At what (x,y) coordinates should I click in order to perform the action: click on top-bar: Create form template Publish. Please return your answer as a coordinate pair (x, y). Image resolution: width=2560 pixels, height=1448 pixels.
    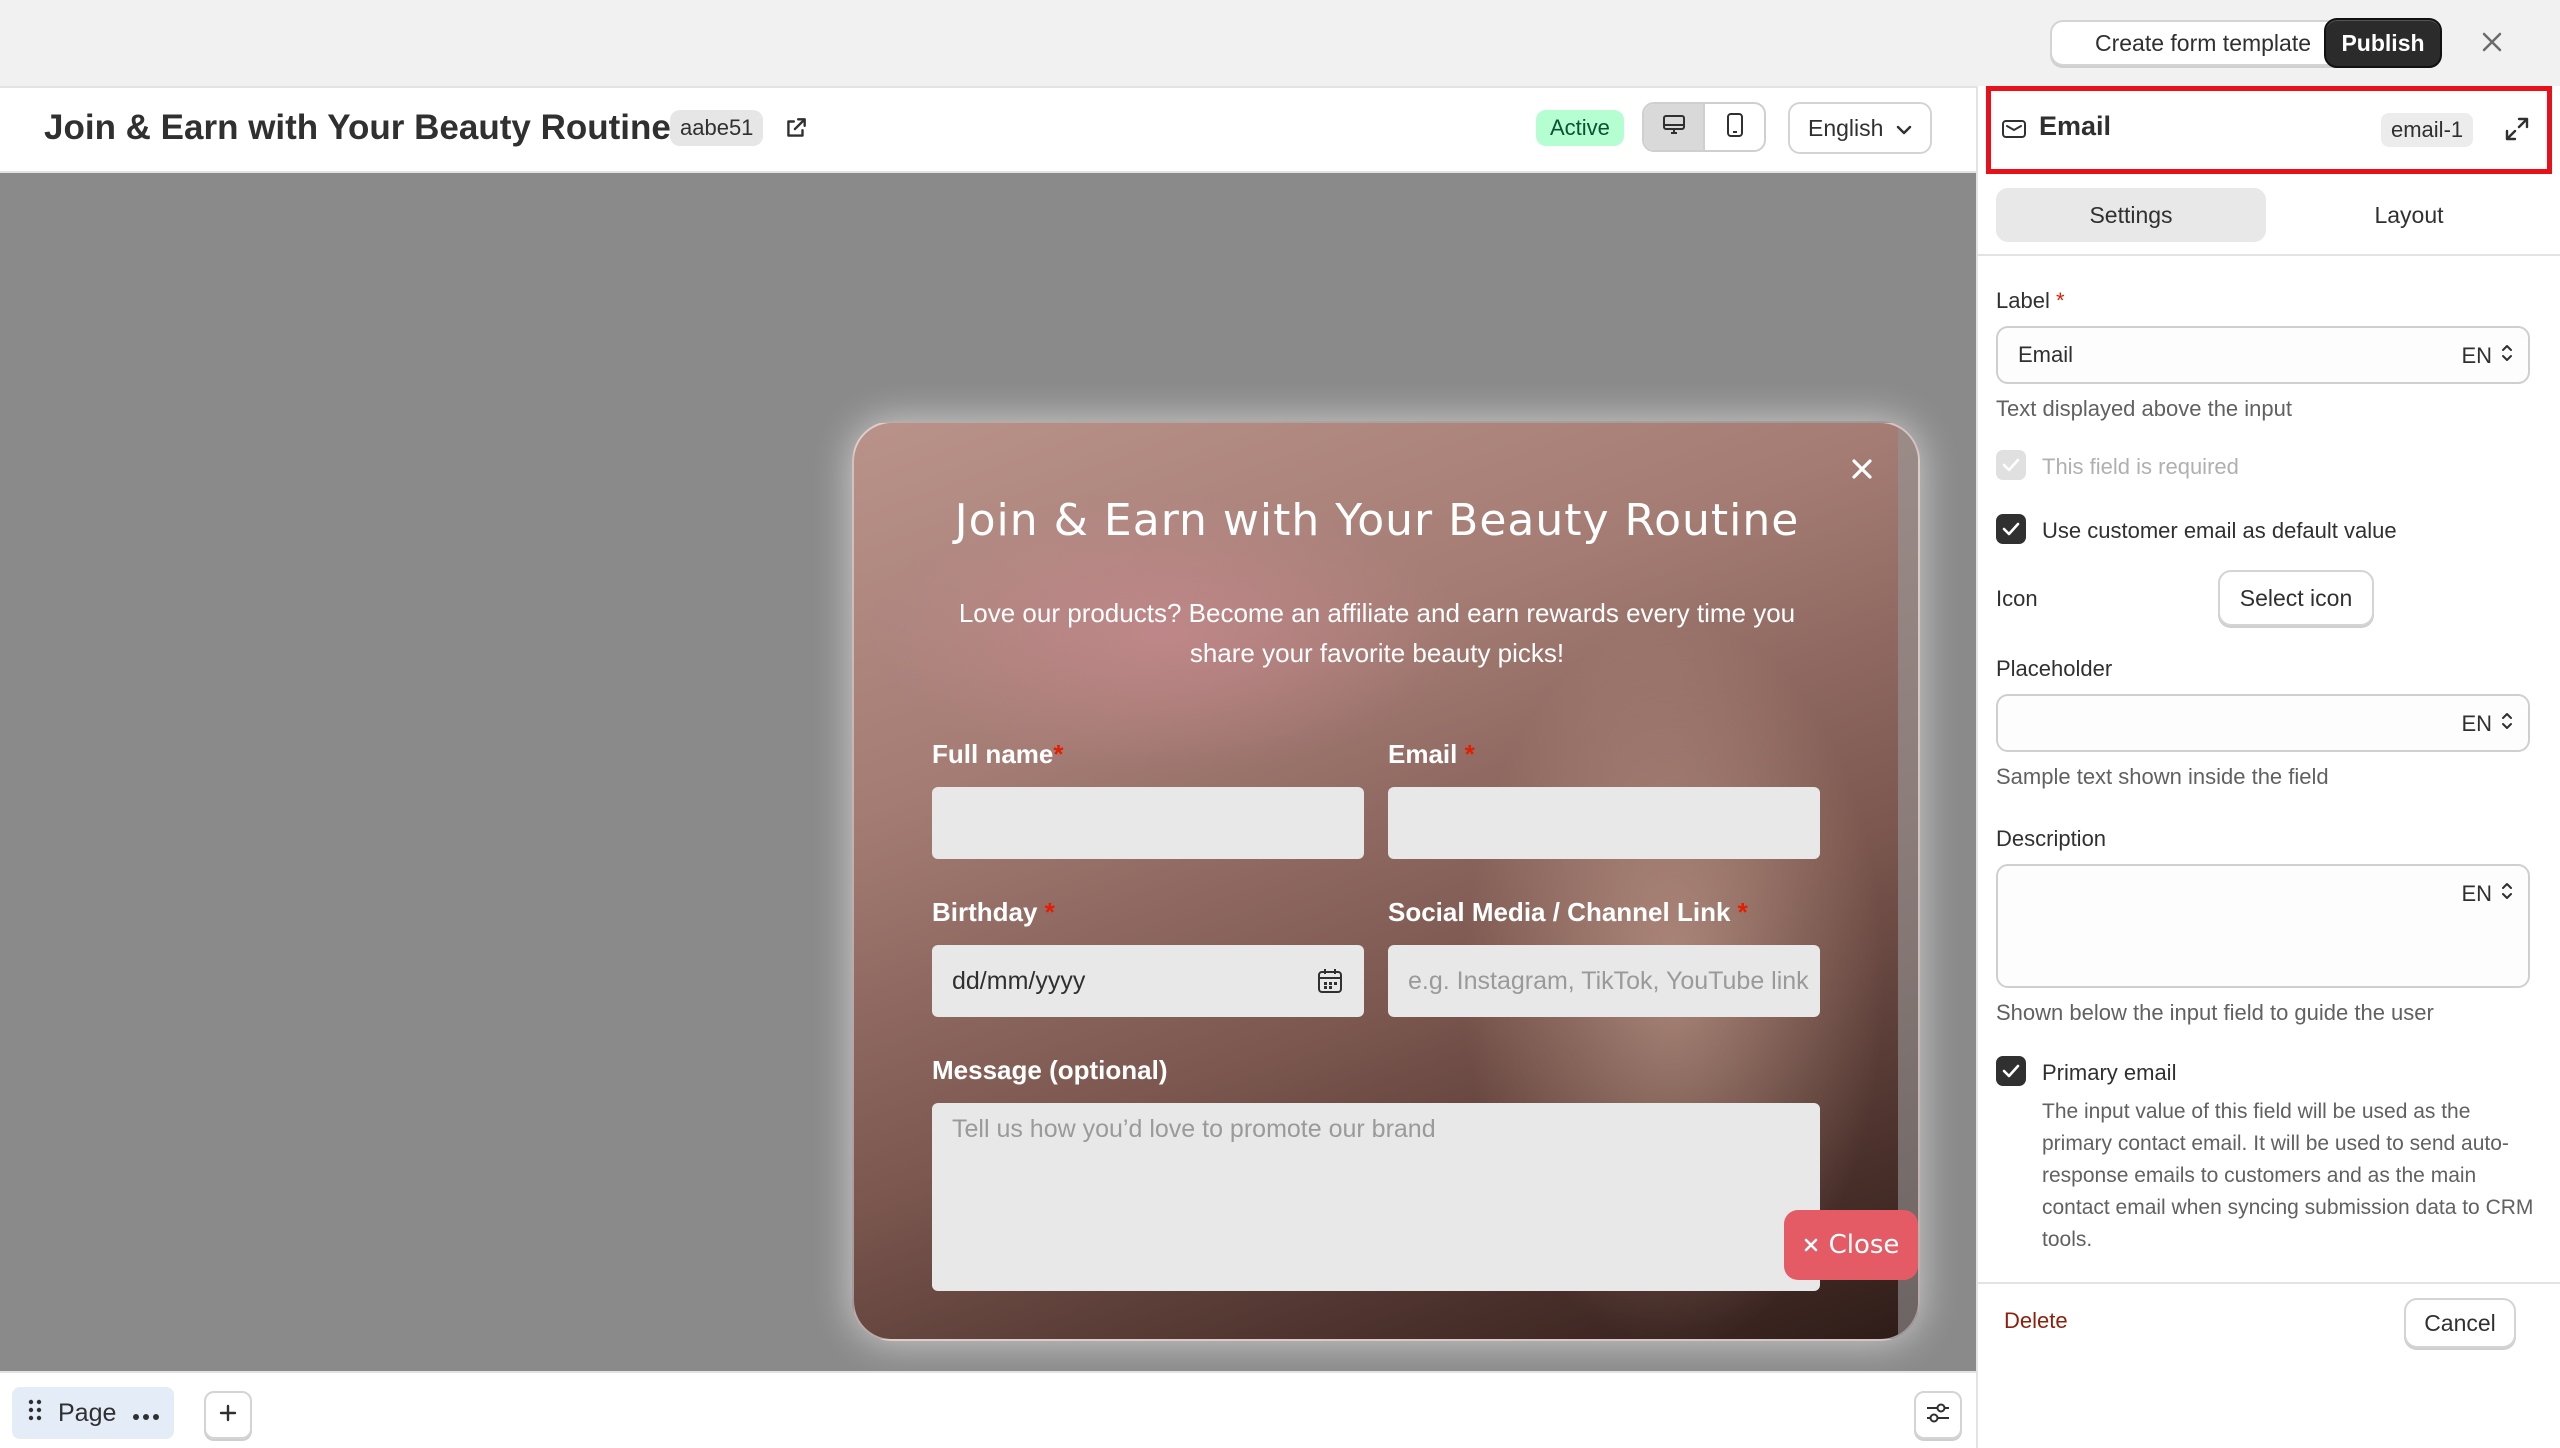
    Looking at the image, I should click on (1280, 43).